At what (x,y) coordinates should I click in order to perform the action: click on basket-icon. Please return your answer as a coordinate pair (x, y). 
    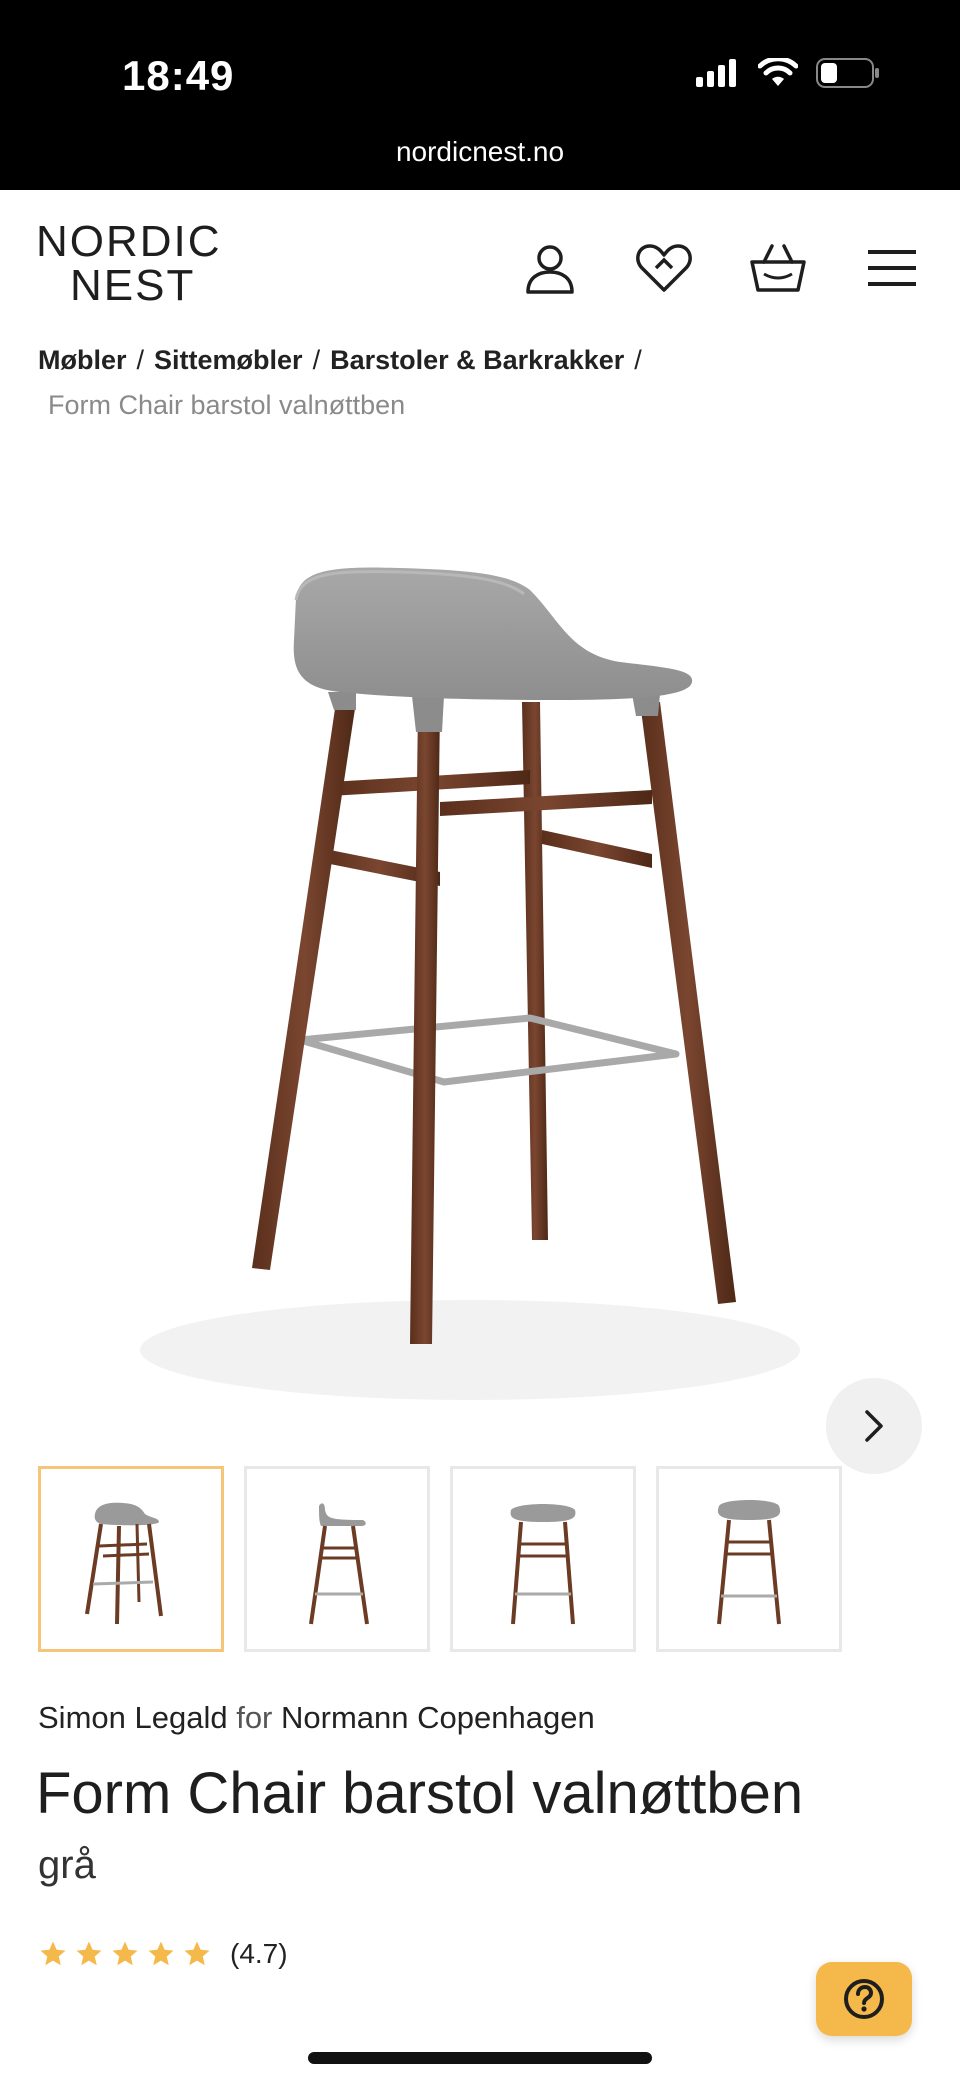
    Looking at the image, I should click on (778, 268).